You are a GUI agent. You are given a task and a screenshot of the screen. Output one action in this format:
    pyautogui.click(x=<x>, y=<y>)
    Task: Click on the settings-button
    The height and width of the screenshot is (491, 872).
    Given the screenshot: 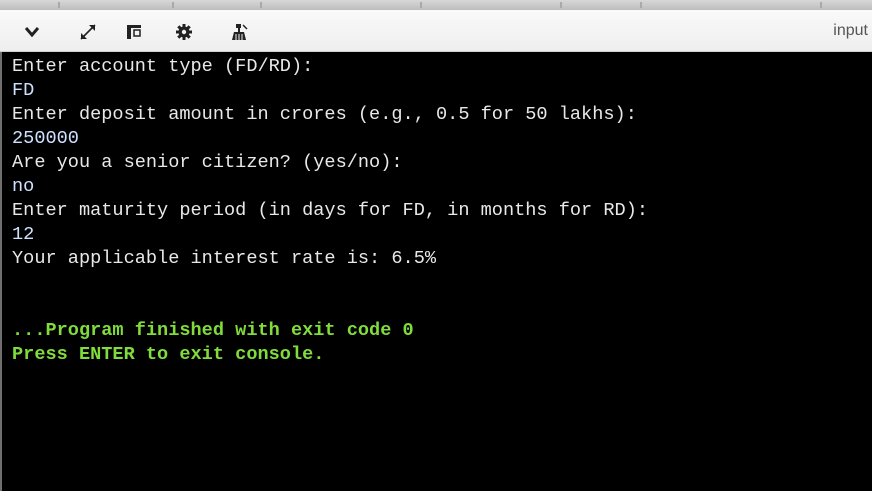 What is the action you would take?
    pyautogui.click(x=184, y=32)
    